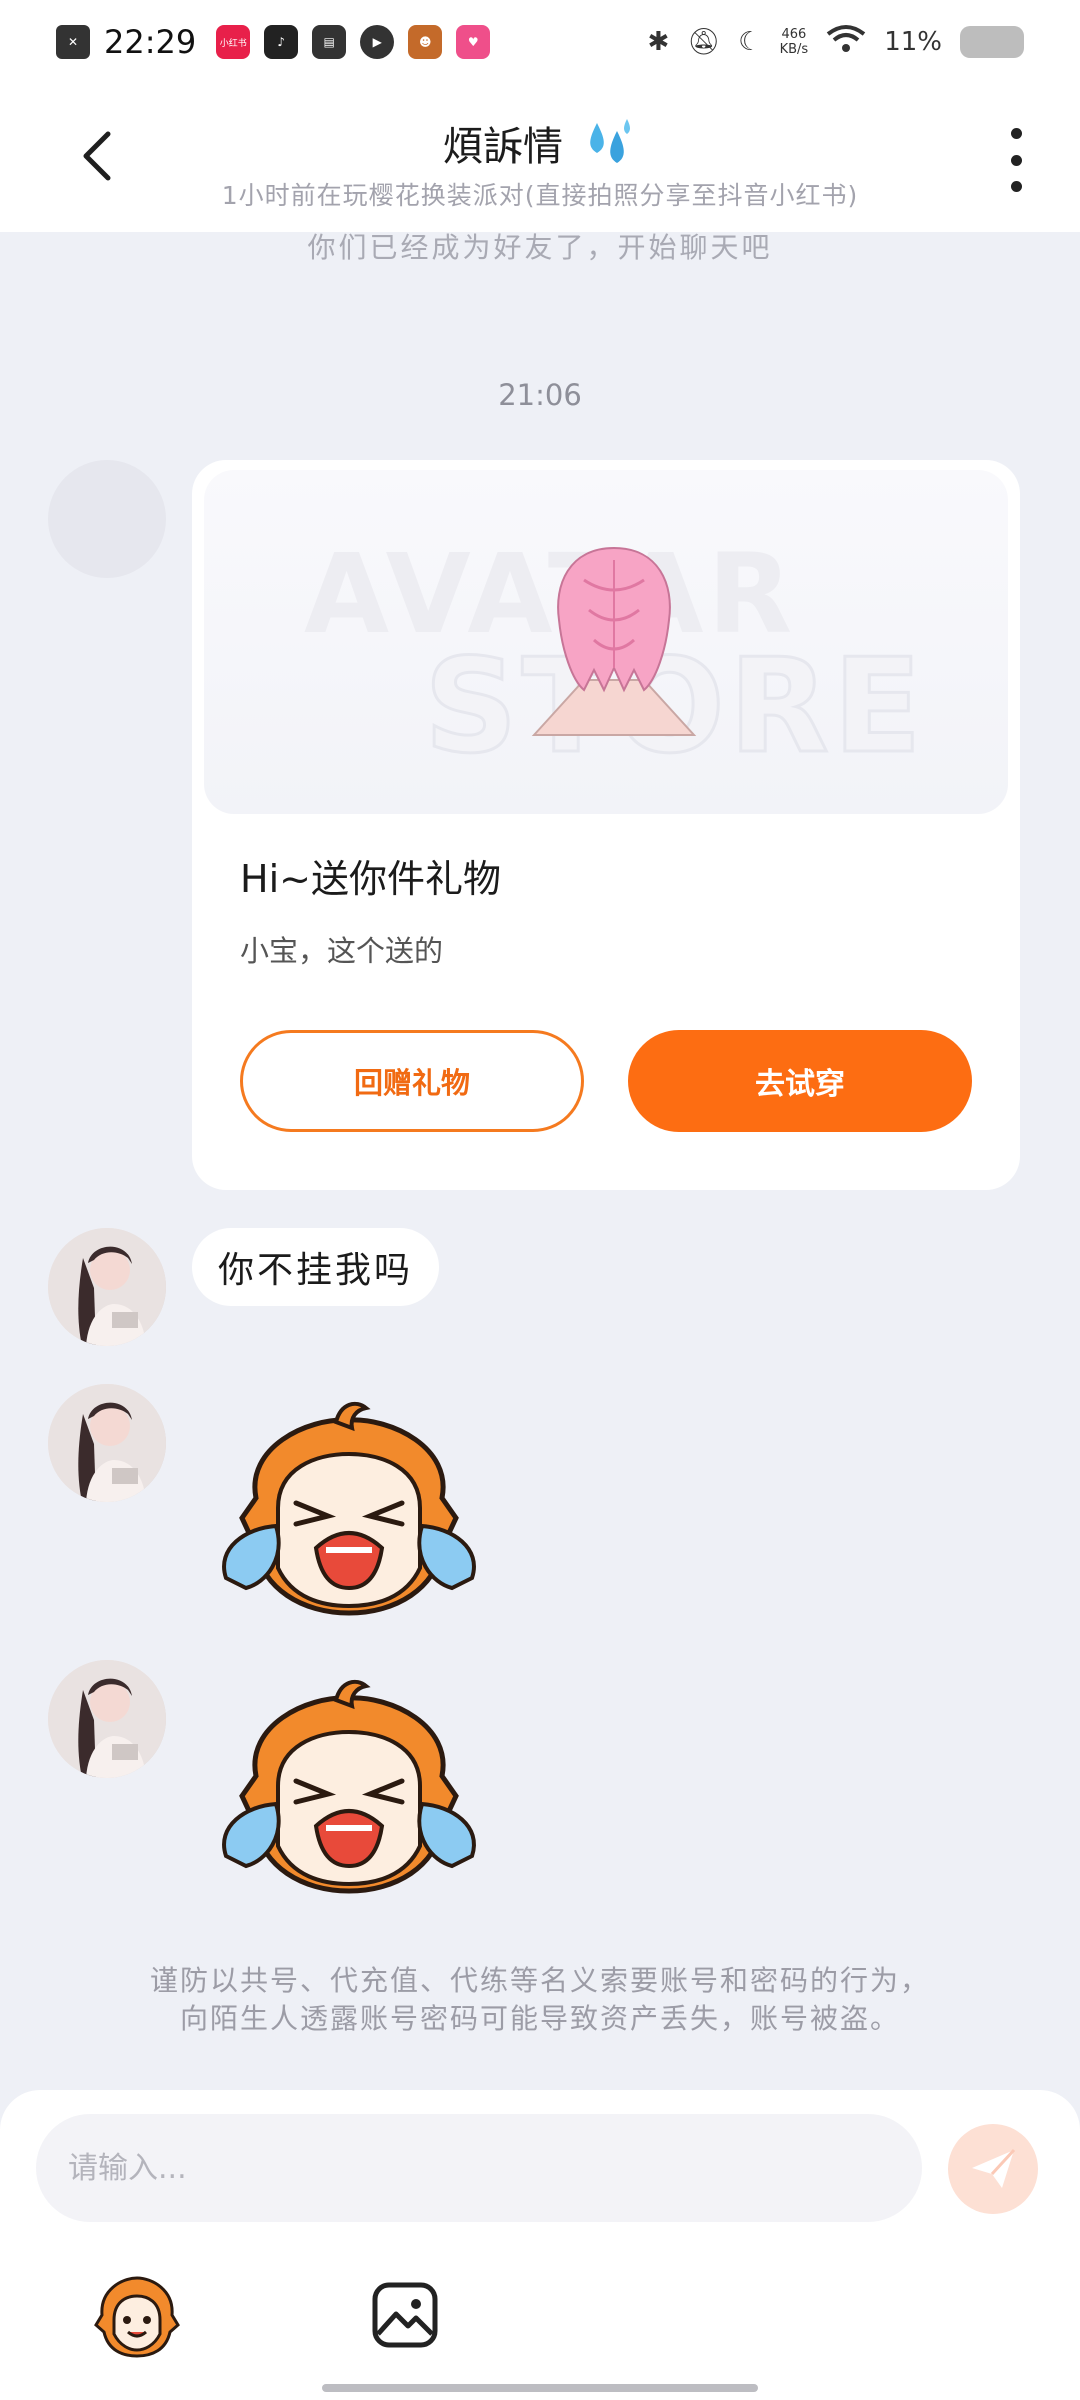 This screenshot has width=1080, height=2400. I want to click on status-bar: ✕ 22:29 小红书 ♪ ▤ ▶ ☻ ♥ ✱ 🔕︎ ☾ 466 KB/s 11%, so click(540, 42).